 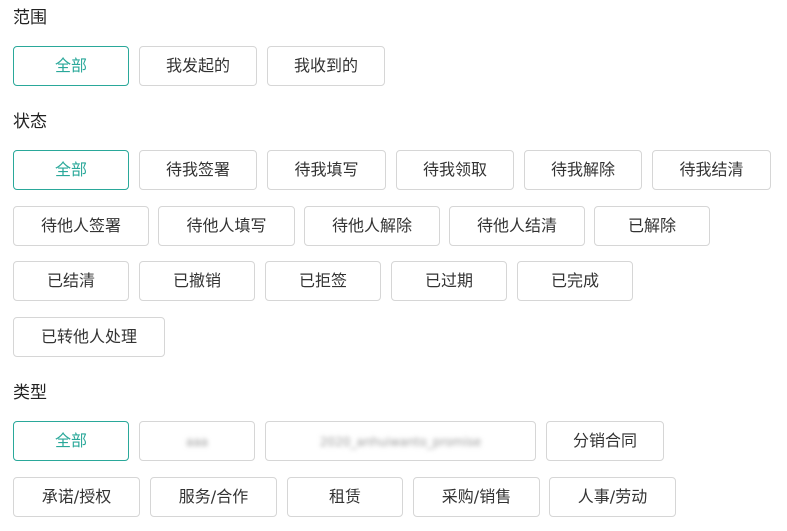 I want to click on type-option-procurement-sales: 采购/销售, so click(x=476, y=497).